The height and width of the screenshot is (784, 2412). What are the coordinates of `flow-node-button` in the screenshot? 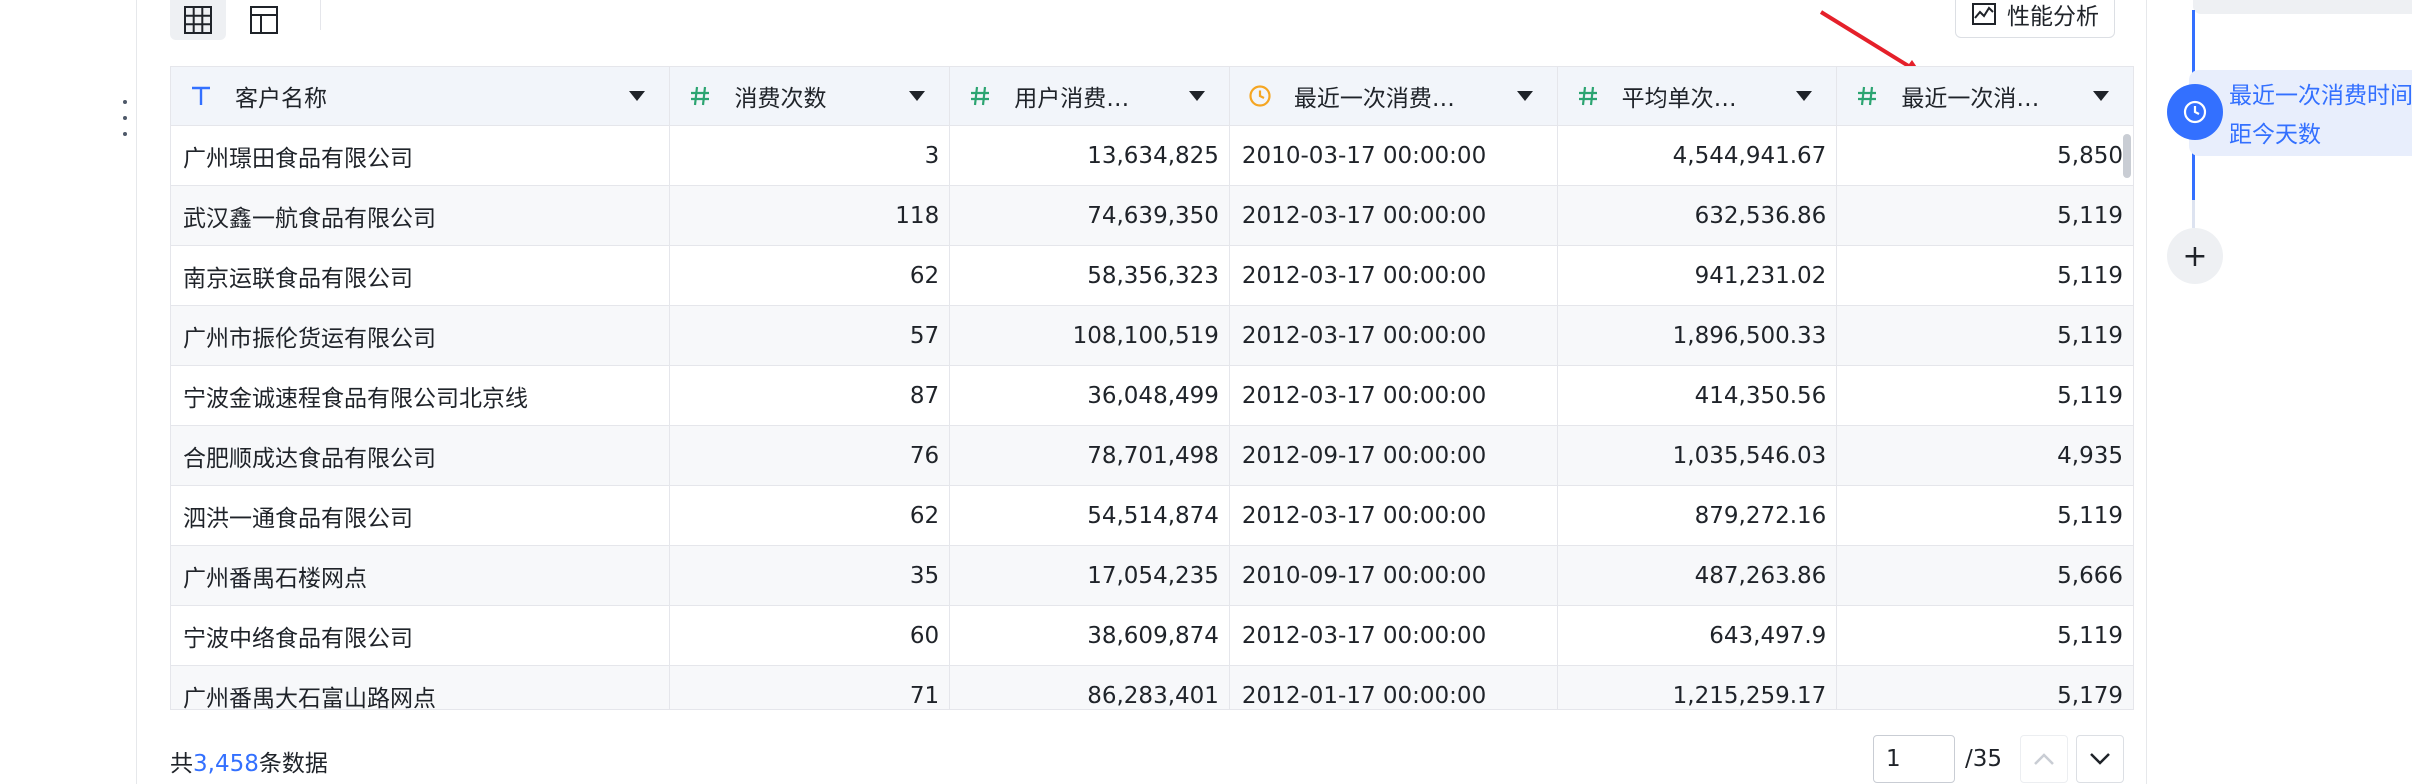 It's located at (2195, 112).